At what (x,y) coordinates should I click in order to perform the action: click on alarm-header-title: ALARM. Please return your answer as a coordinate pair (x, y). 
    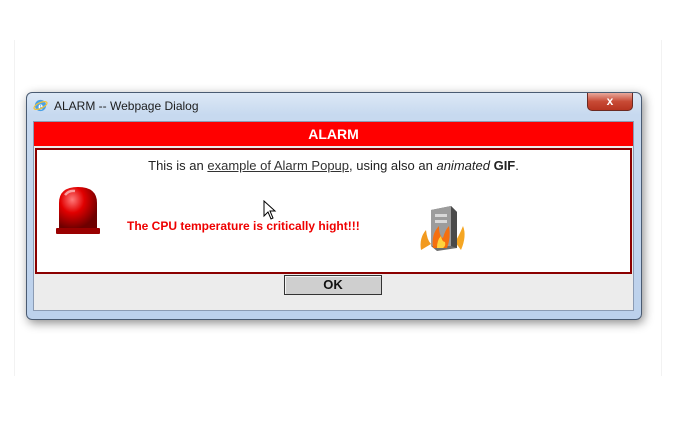
    Looking at the image, I should click on (333, 134).